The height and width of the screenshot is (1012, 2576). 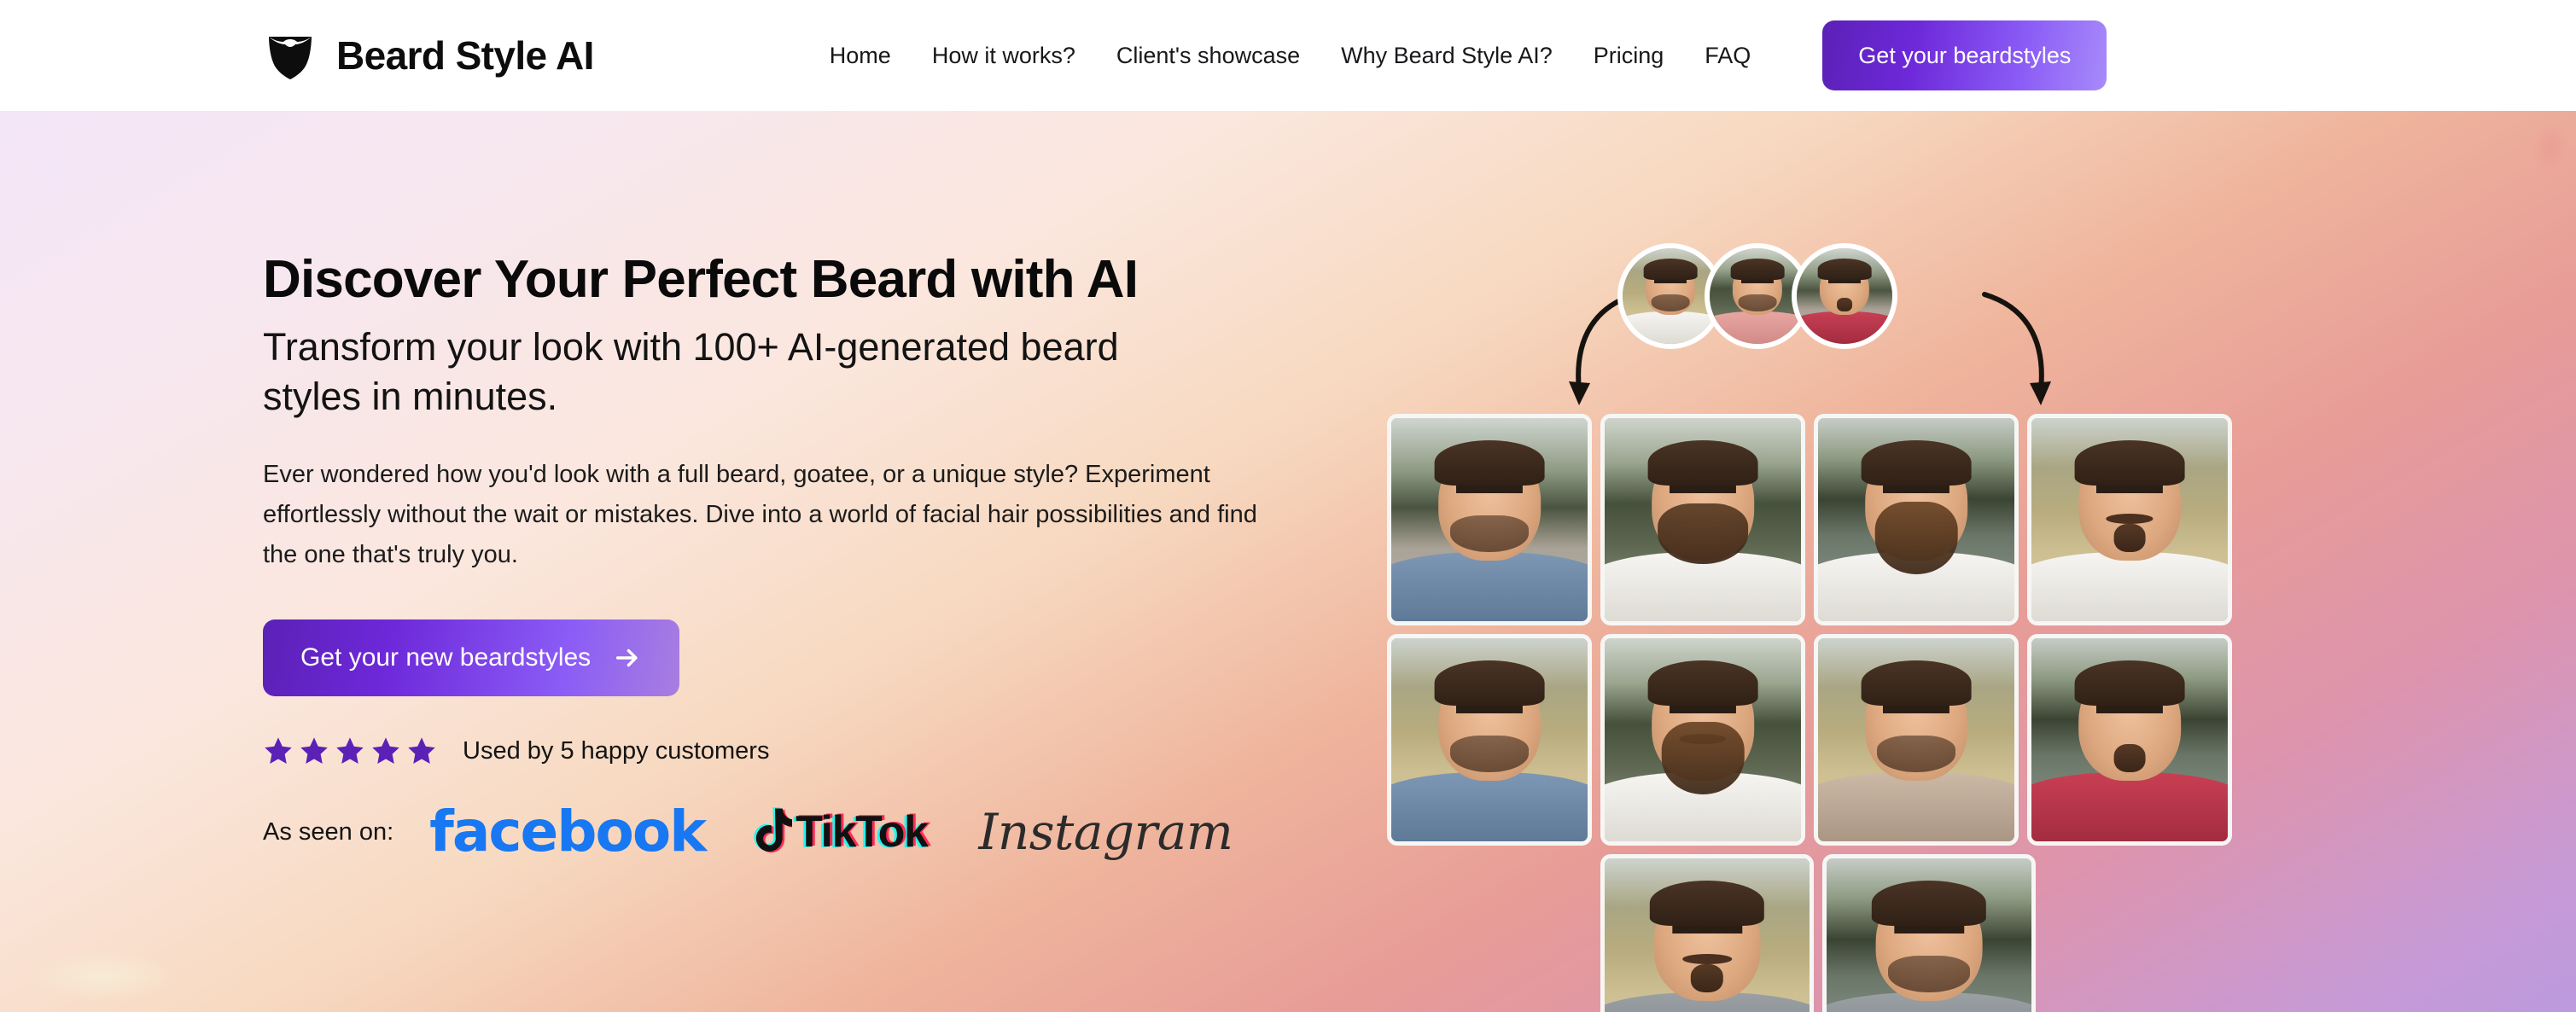 I want to click on tiktok-logo: TikTok, so click(x=839, y=832).